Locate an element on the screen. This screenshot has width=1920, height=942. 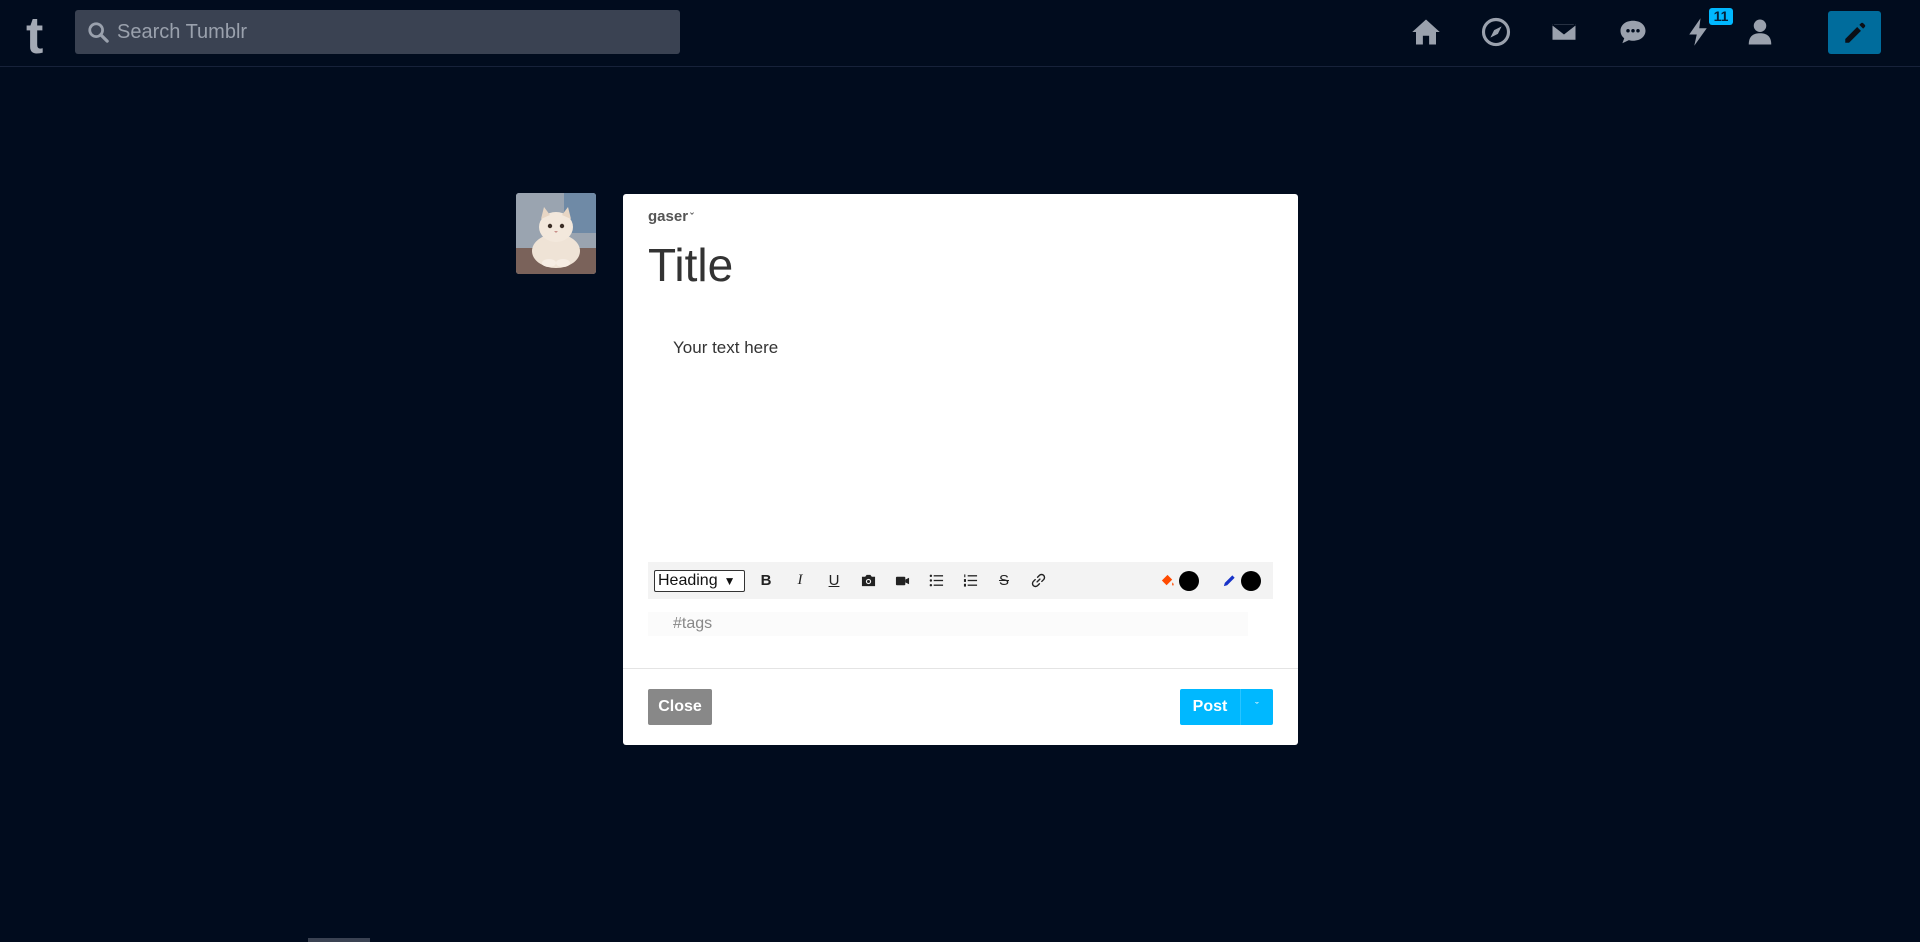
format-select: Heading ▼ is located at coordinates (699, 580).